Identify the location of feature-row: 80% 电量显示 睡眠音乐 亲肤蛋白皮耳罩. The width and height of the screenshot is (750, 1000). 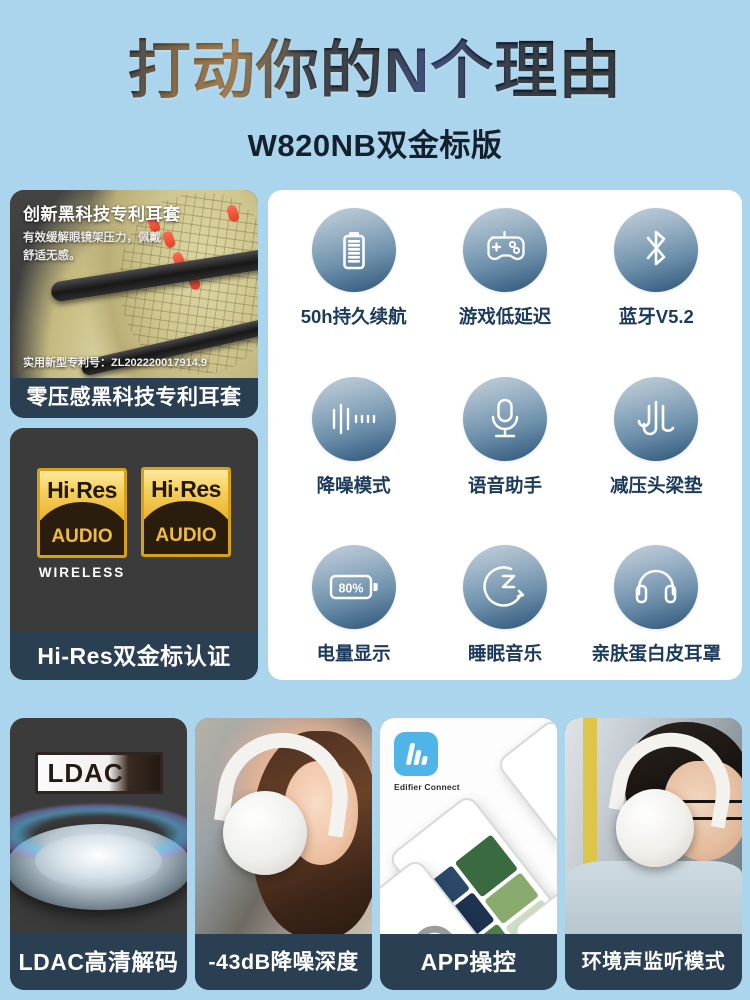
(505, 605).